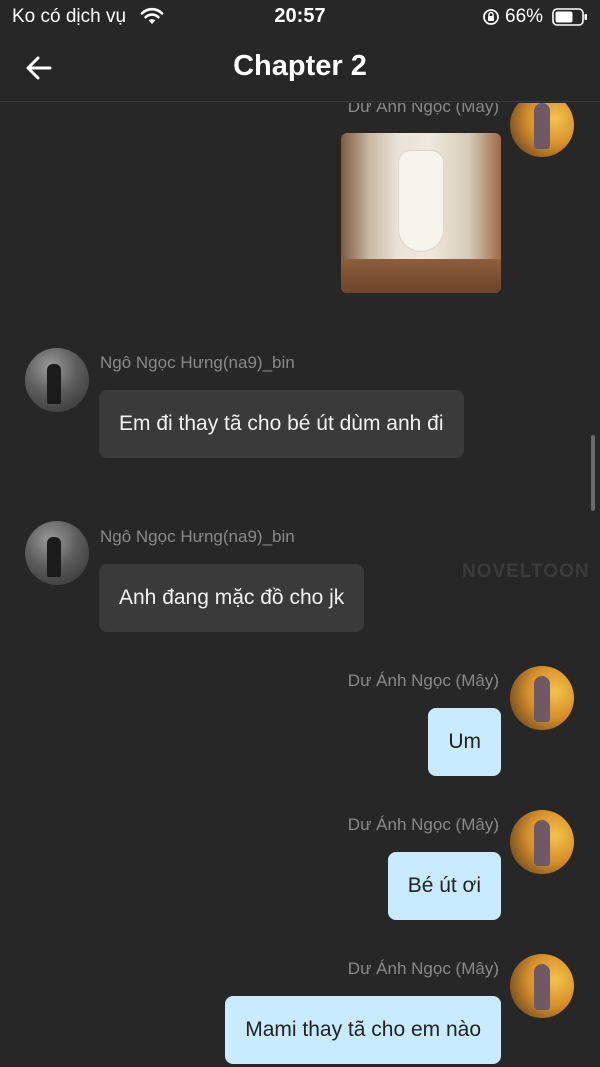 Image resolution: width=600 pixels, height=1067 pixels. I want to click on status-bar: Ko có dịch vụ 20:57 66%, so click(300, 17).